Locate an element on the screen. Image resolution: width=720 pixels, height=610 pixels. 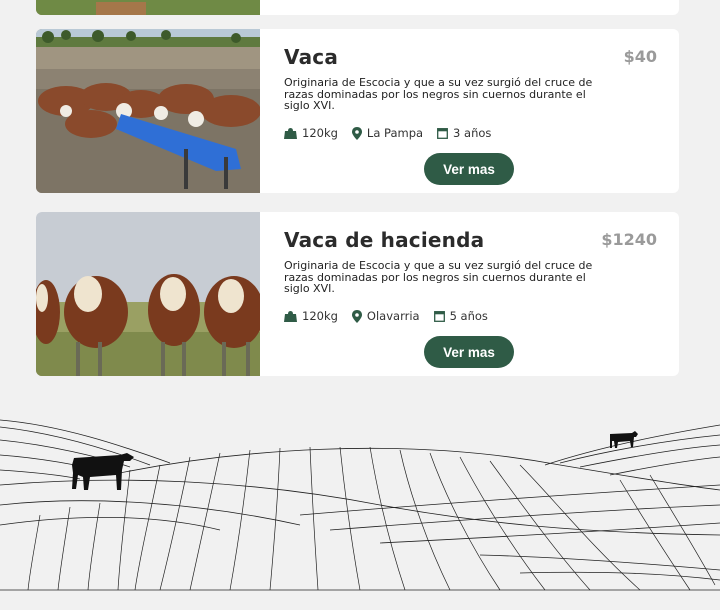
age-info: 3 años is located at coordinates (464, 133).